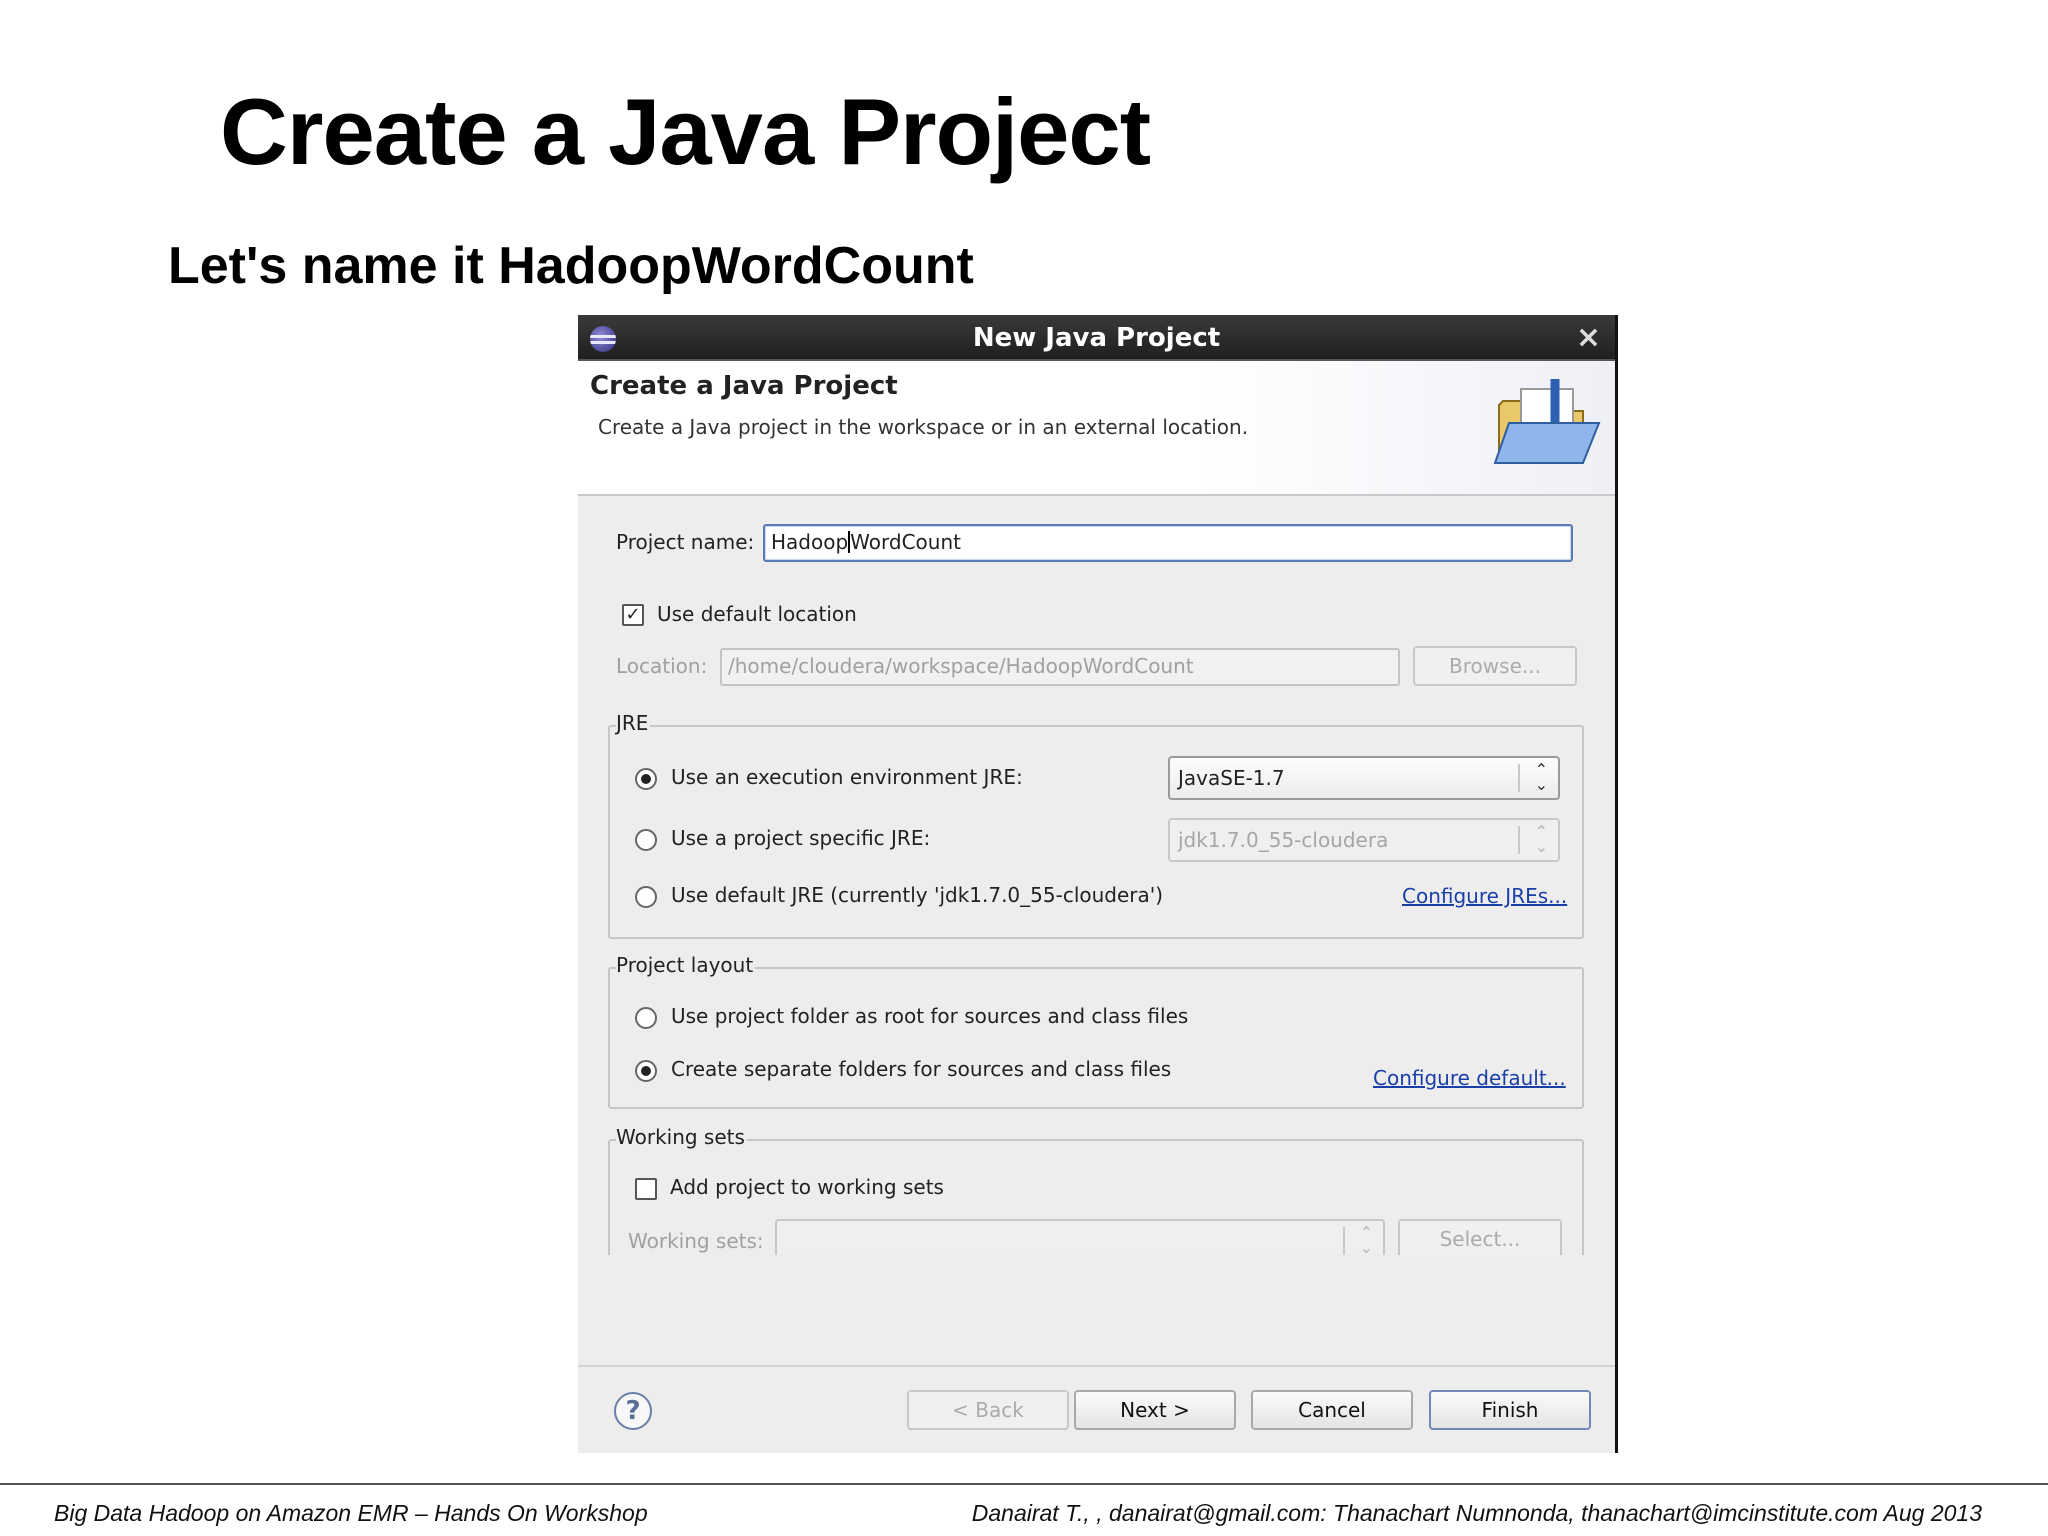 The height and width of the screenshot is (1536, 2048). Describe the element at coordinates (988, 1410) in the screenshot. I see `back-button: < Back` at that location.